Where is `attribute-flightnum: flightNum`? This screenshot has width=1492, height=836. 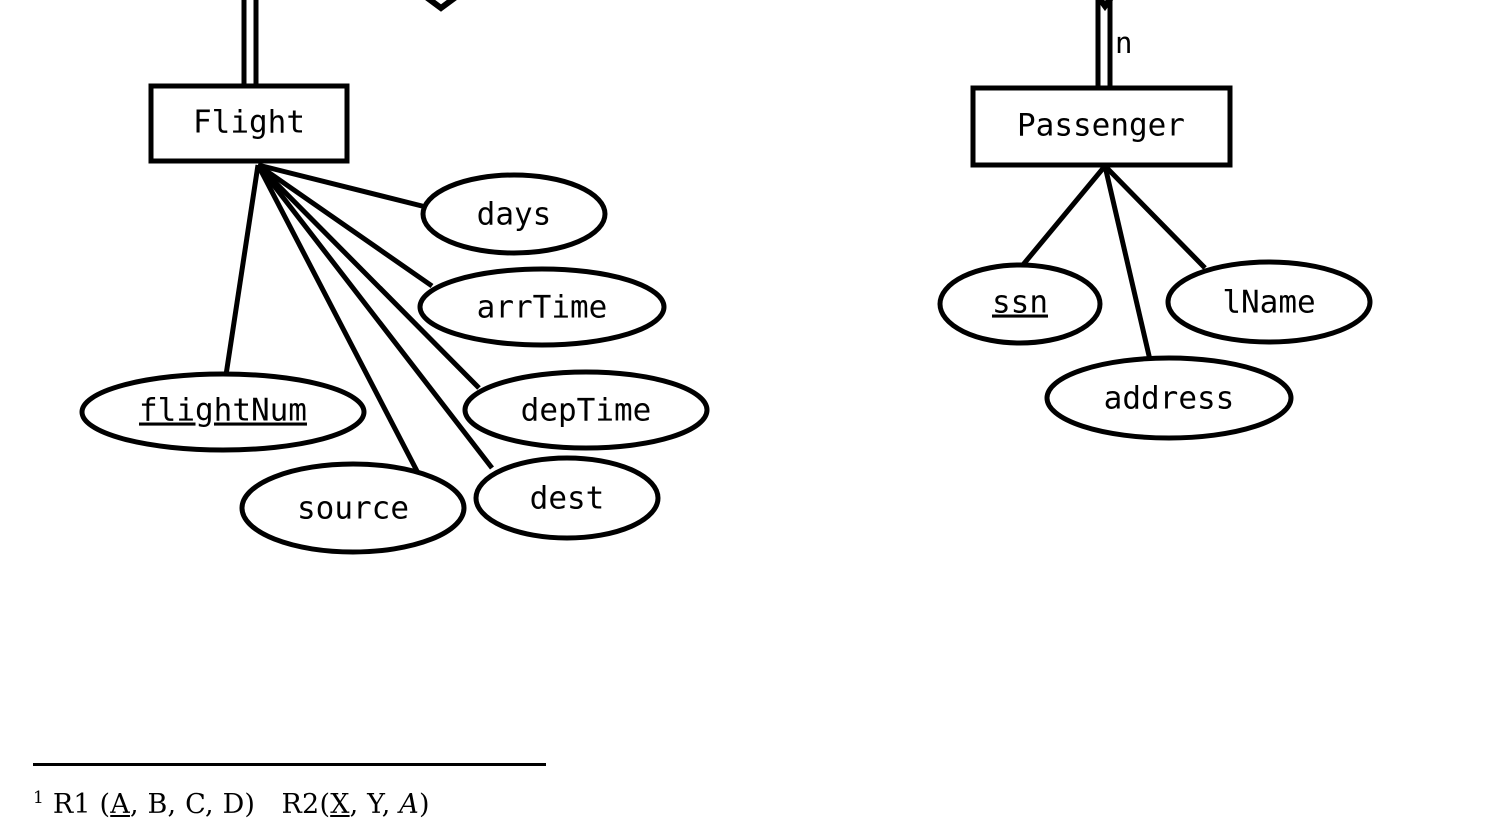 attribute-flightnum: flightNum is located at coordinates (223, 412).